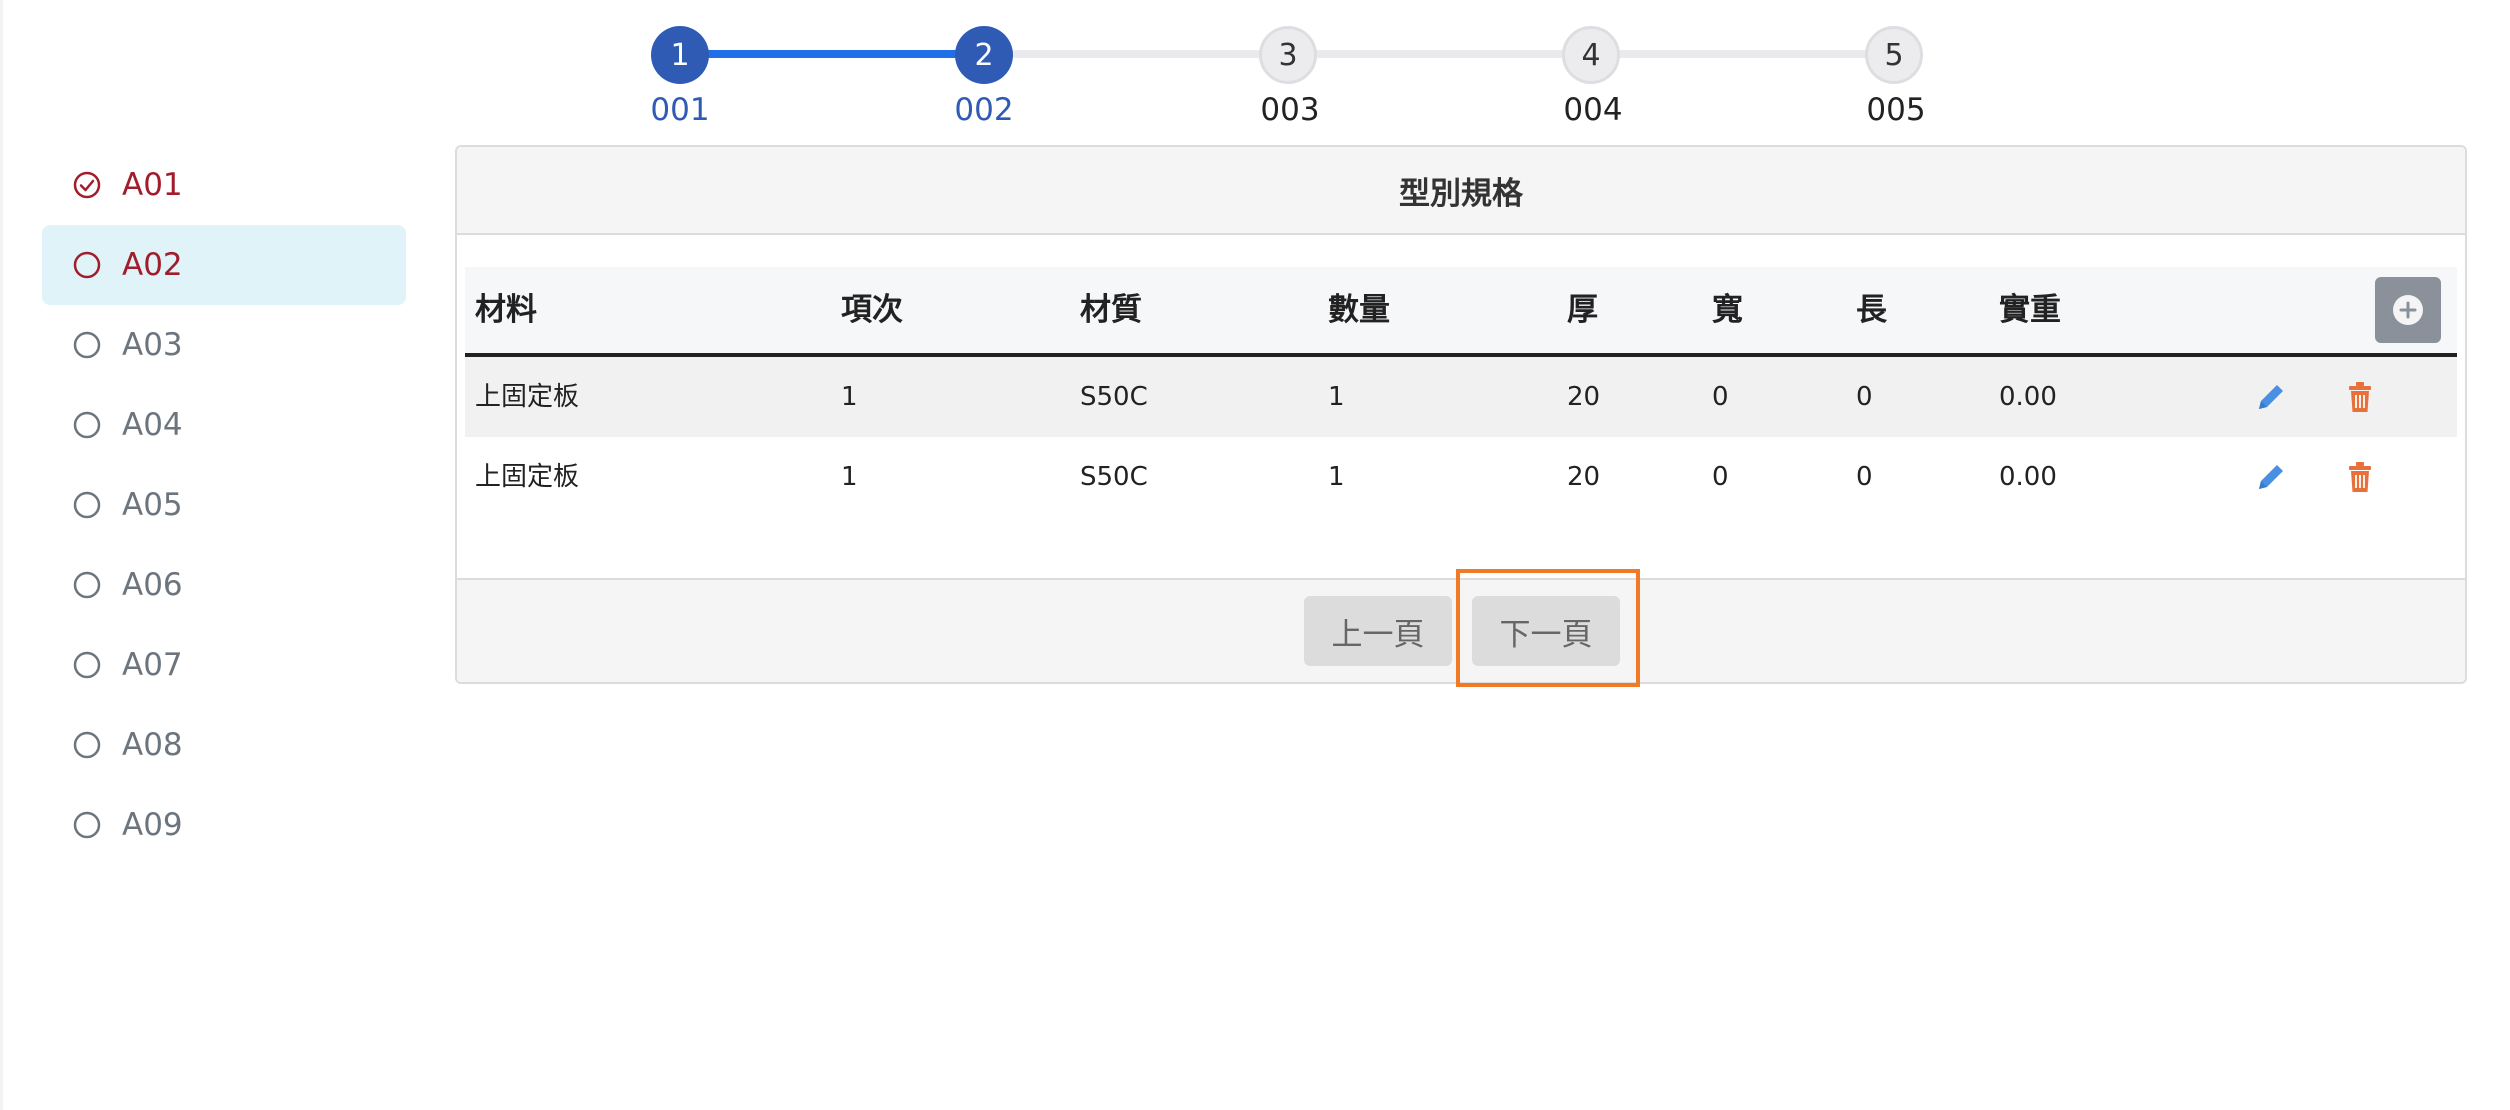 Image resolution: width=2510 pixels, height=1110 pixels. Describe the element at coordinates (152, 345) in the screenshot. I see `sidebar-item-label: A03` at that location.